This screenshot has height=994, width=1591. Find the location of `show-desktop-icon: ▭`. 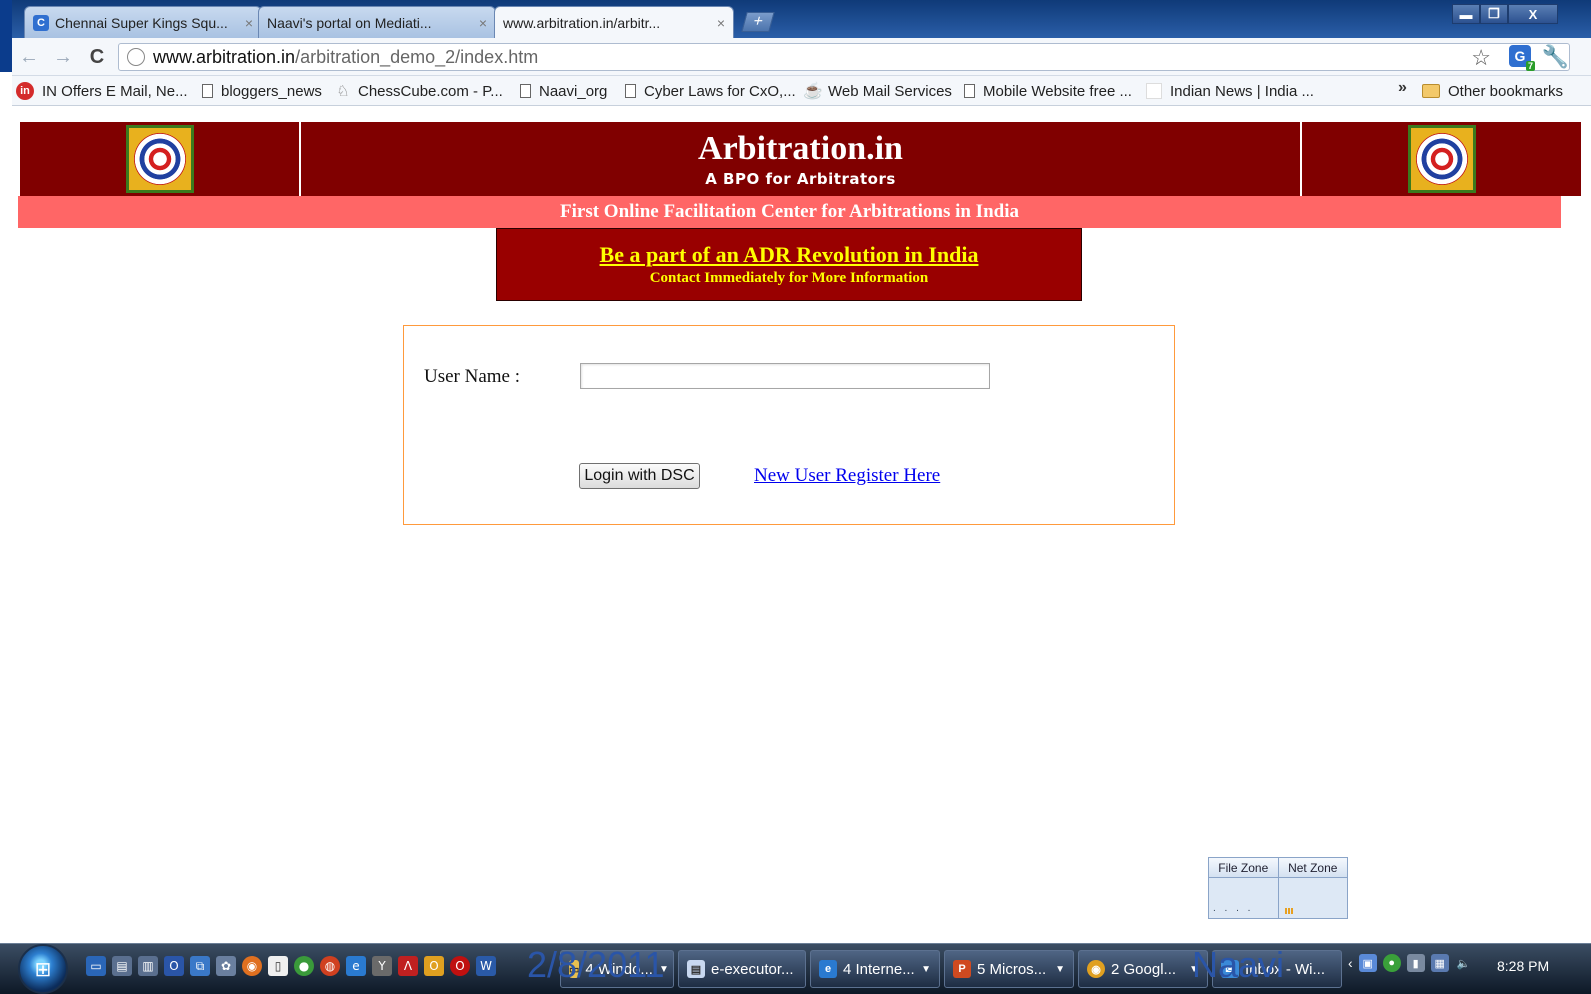

show-desktop-icon: ▭ is located at coordinates (96, 966).